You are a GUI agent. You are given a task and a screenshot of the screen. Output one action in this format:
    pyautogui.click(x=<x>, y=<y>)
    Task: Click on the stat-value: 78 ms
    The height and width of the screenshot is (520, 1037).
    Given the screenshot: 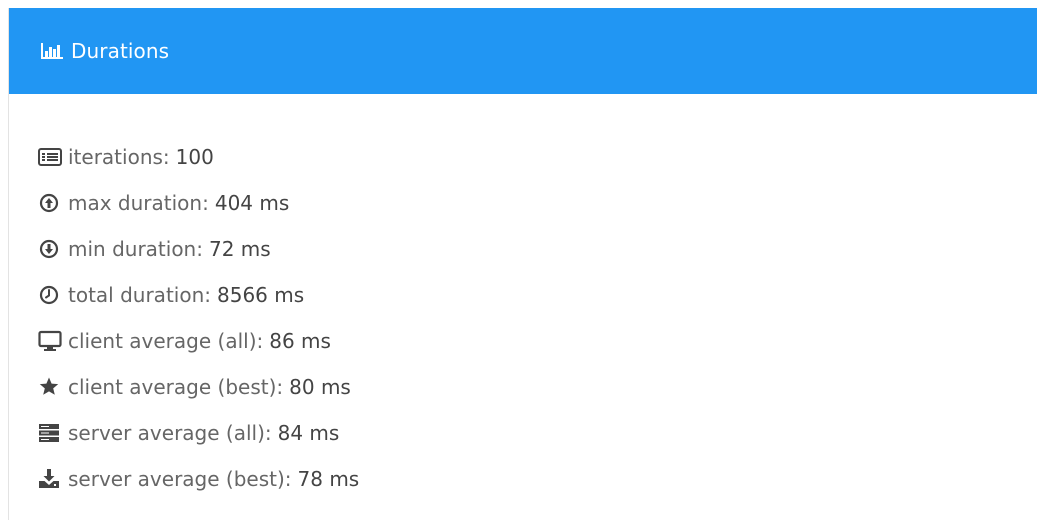 What is the action you would take?
    pyautogui.click(x=328, y=479)
    